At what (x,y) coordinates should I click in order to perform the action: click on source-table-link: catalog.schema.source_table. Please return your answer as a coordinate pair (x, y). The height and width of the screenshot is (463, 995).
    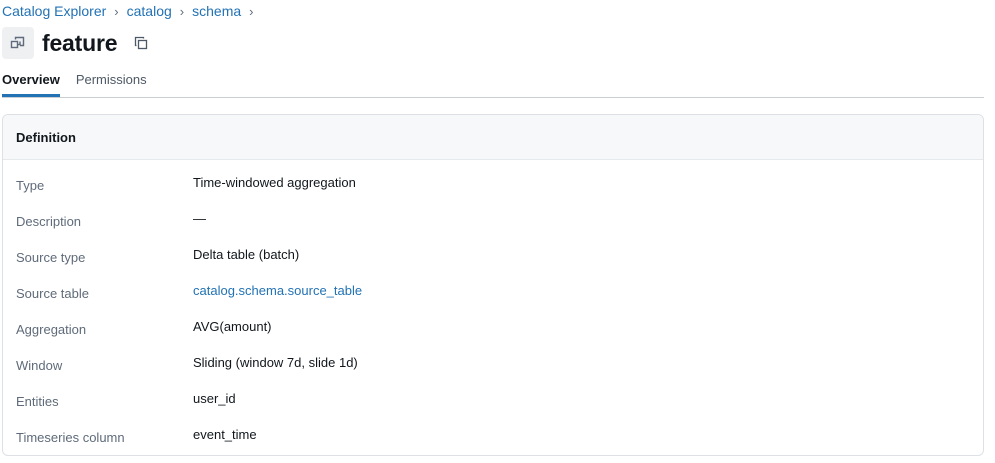
    Looking at the image, I should click on (277, 290).